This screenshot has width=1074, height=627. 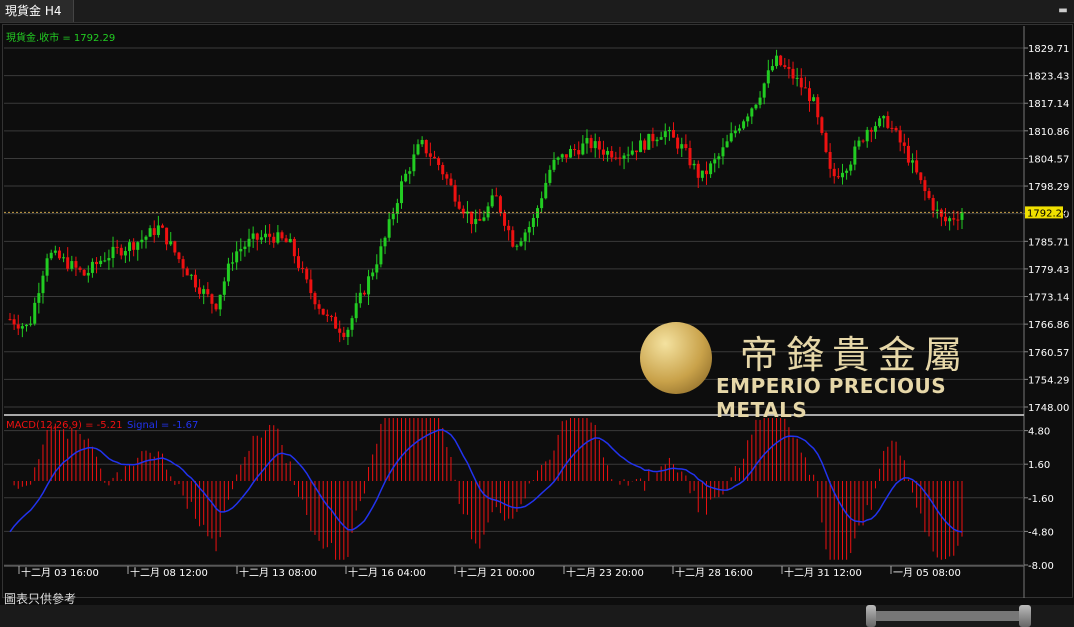 I want to click on macd-tick-label: 1.60, so click(x=1039, y=465).